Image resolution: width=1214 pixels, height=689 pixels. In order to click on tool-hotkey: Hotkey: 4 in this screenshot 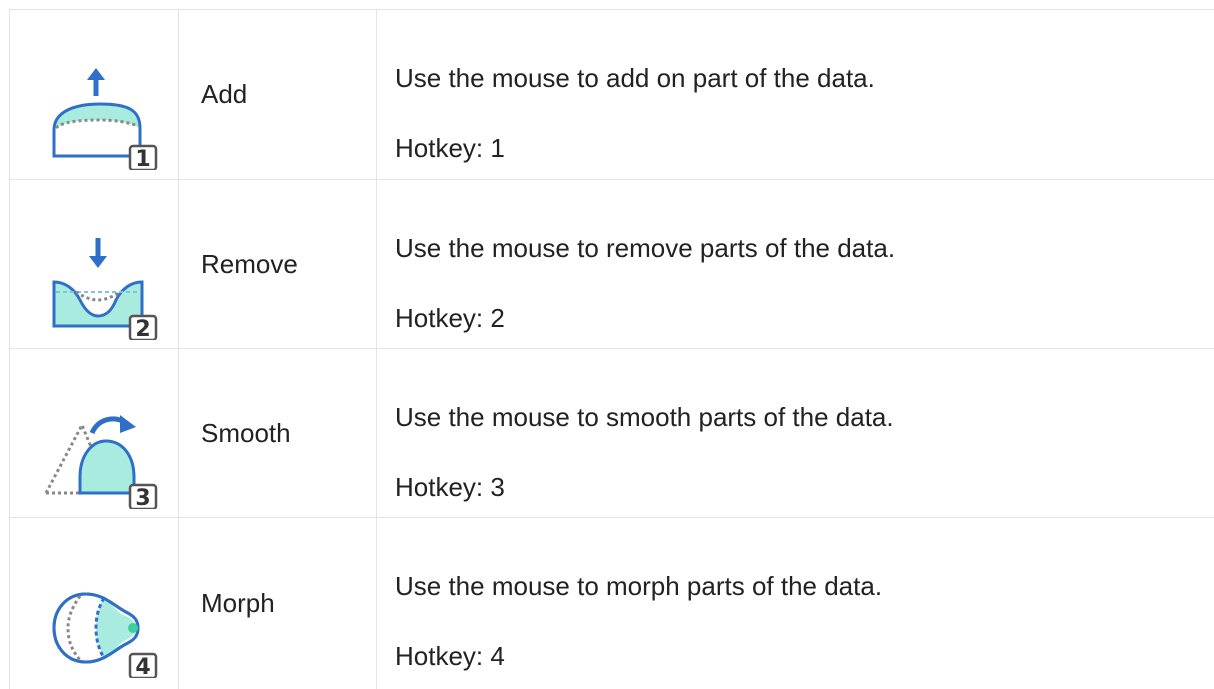, I will do `click(804, 656)`.